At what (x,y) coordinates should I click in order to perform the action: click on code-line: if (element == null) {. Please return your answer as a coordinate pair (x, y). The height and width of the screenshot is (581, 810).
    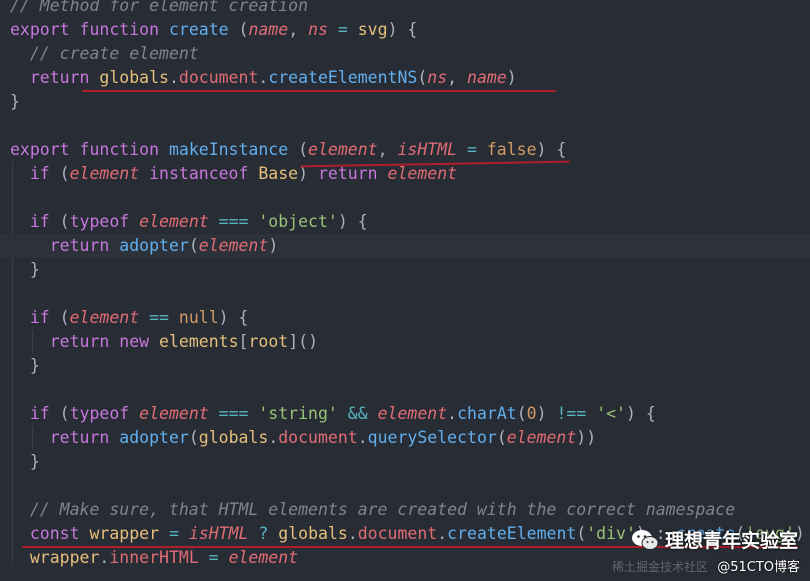
    Looking at the image, I should click on (129, 318).